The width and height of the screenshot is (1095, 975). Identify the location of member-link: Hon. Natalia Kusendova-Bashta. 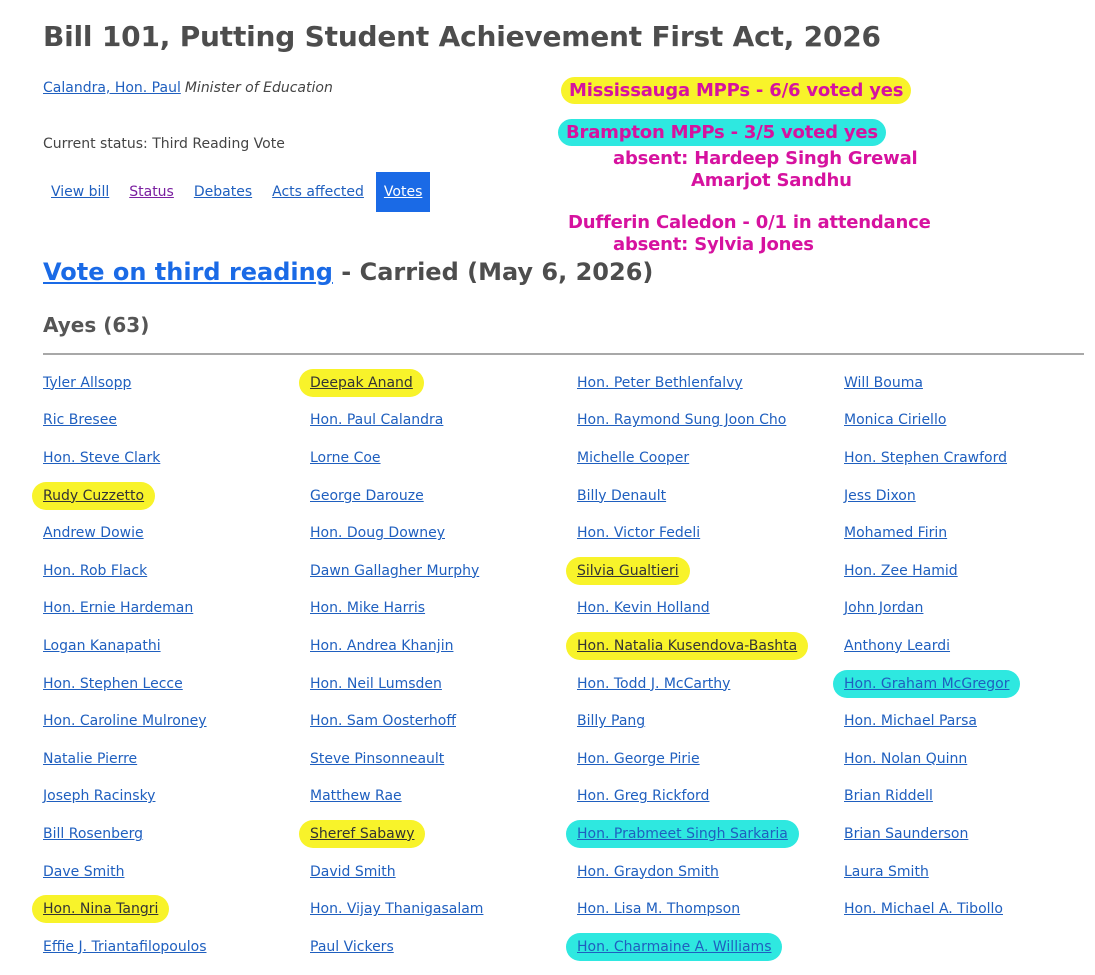
(687, 645).